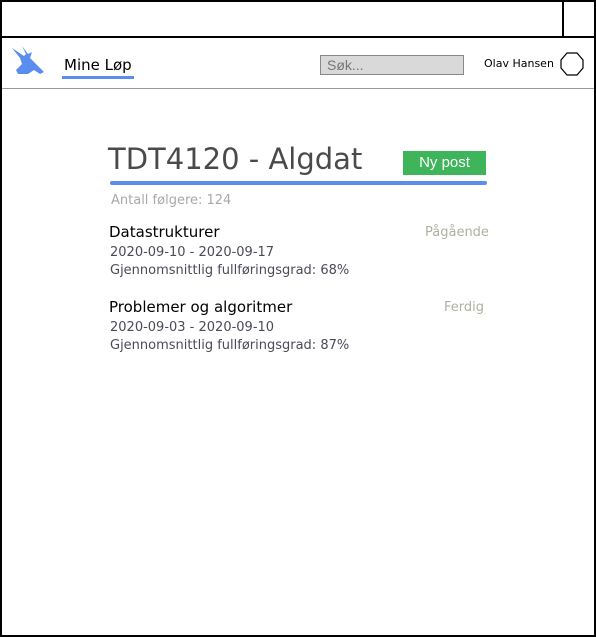  What do you see at coordinates (230, 345) in the screenshot?
I see `post-completion-rate: Gjennomsnittlig fullføringsgrad: 87%` at bounding box center [230, 345].